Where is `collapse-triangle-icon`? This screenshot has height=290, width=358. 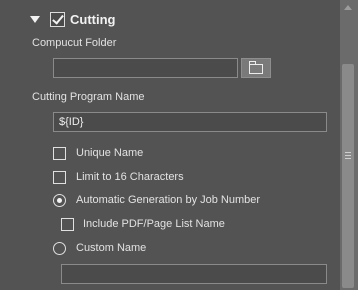 collapse-triangle-icon is located at coordinates (35, 19).